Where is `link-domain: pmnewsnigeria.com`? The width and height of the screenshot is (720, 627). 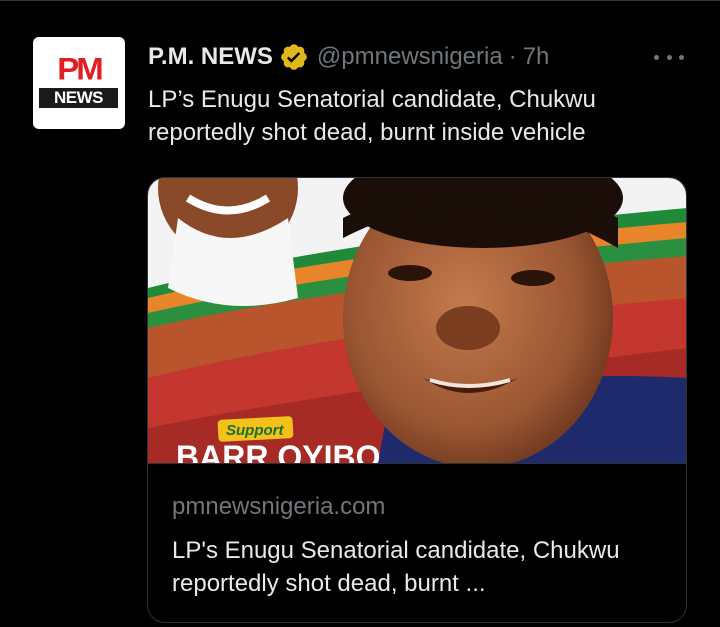 link-domain: pmnewsnigeria.com is located at coordinates (279, 506).